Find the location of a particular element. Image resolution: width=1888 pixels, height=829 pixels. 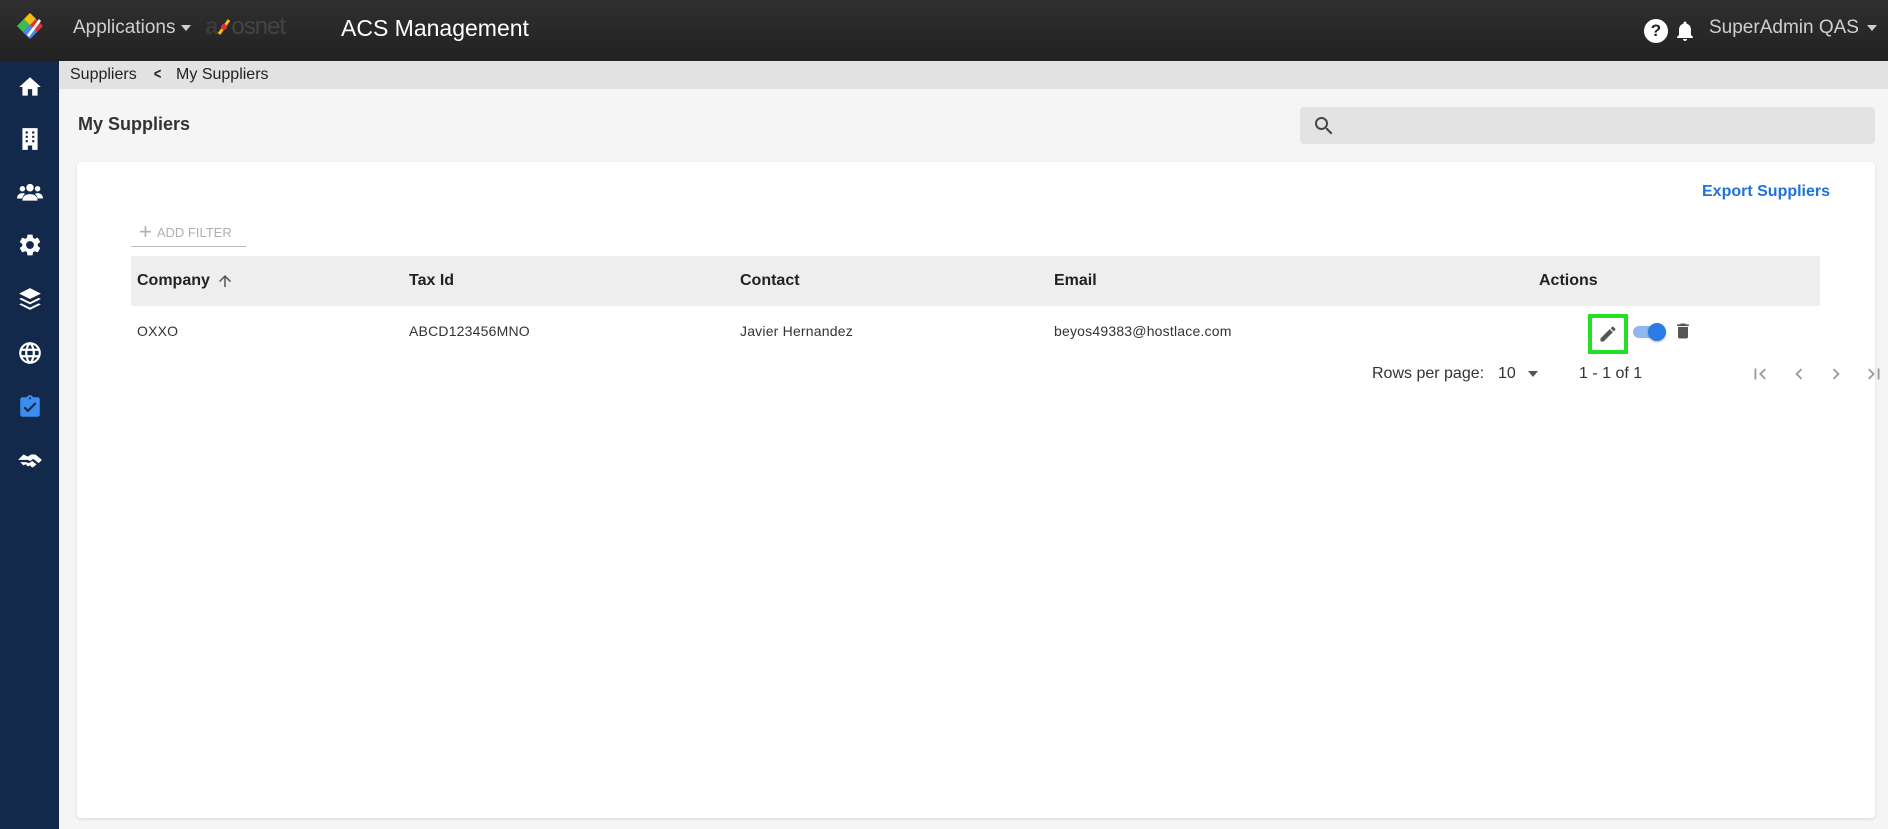

chevron-right-icon is located at coordinates (1836, 374).